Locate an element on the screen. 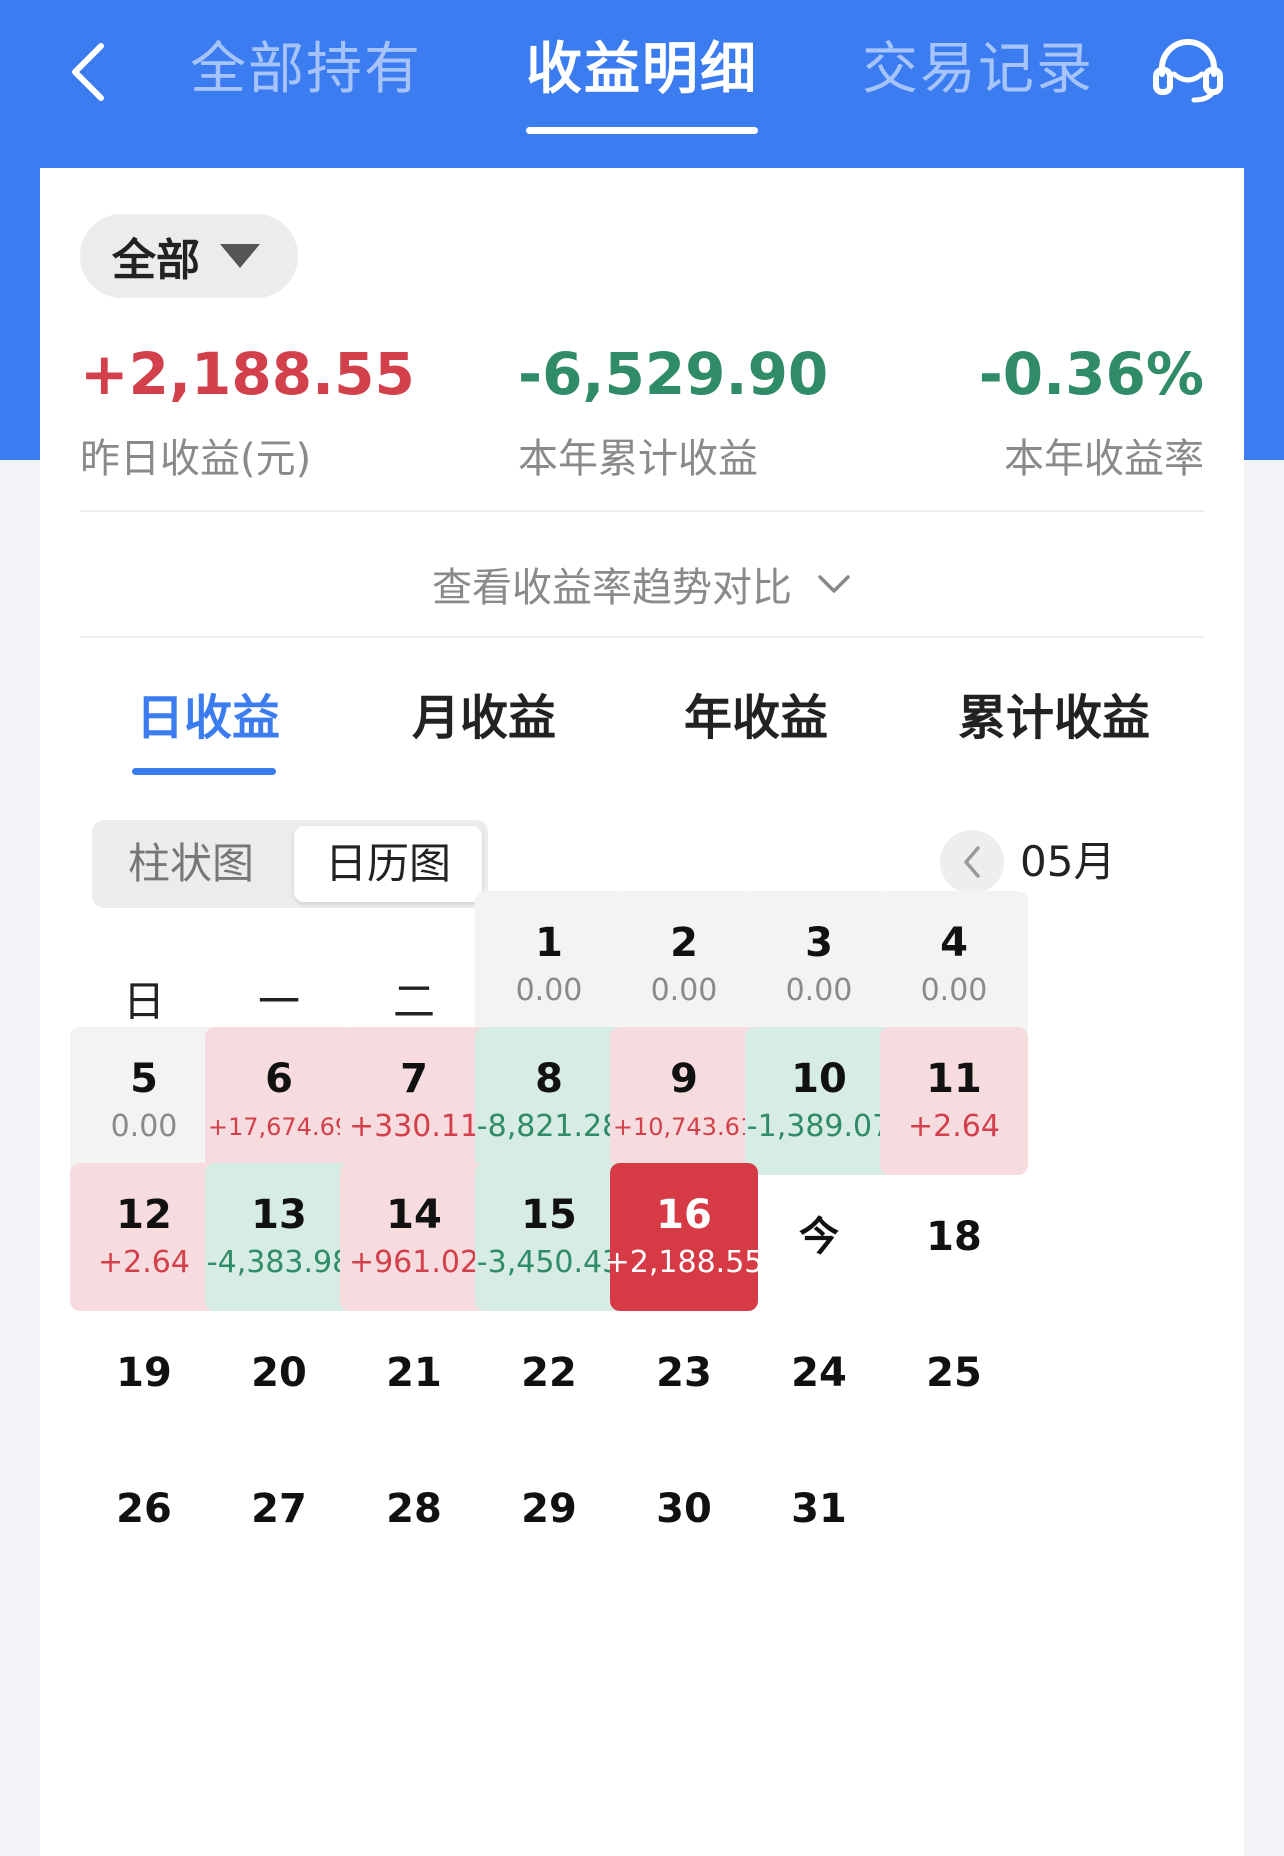  calendar-day-number: 14 is located at coordinates (414, 1215).